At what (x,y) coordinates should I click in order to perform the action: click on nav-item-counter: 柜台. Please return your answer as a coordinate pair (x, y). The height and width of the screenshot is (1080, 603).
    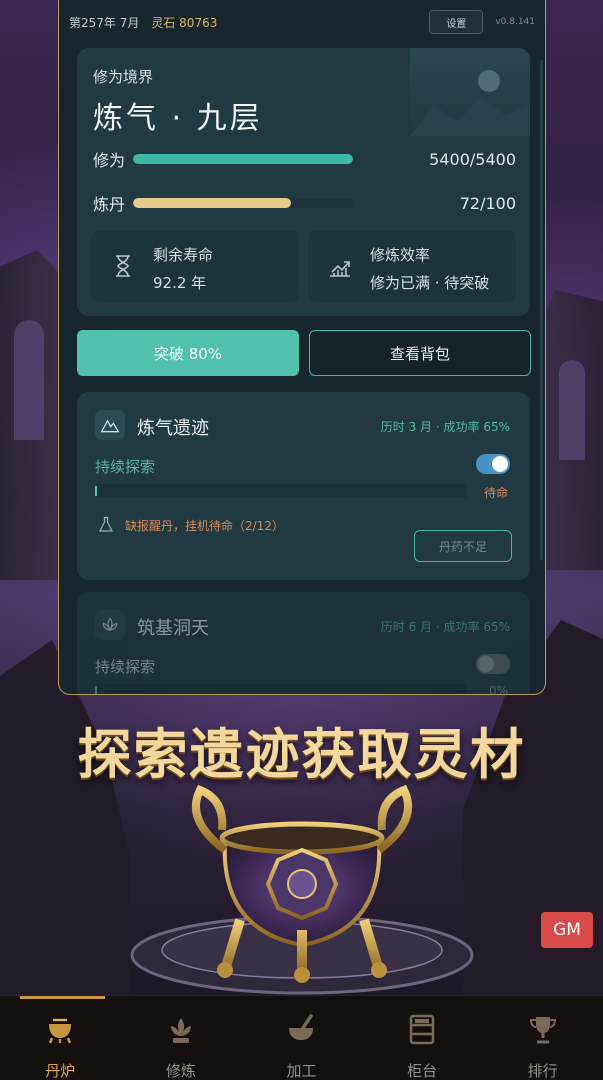
    Looking at the image, I should click on (422, 1038).